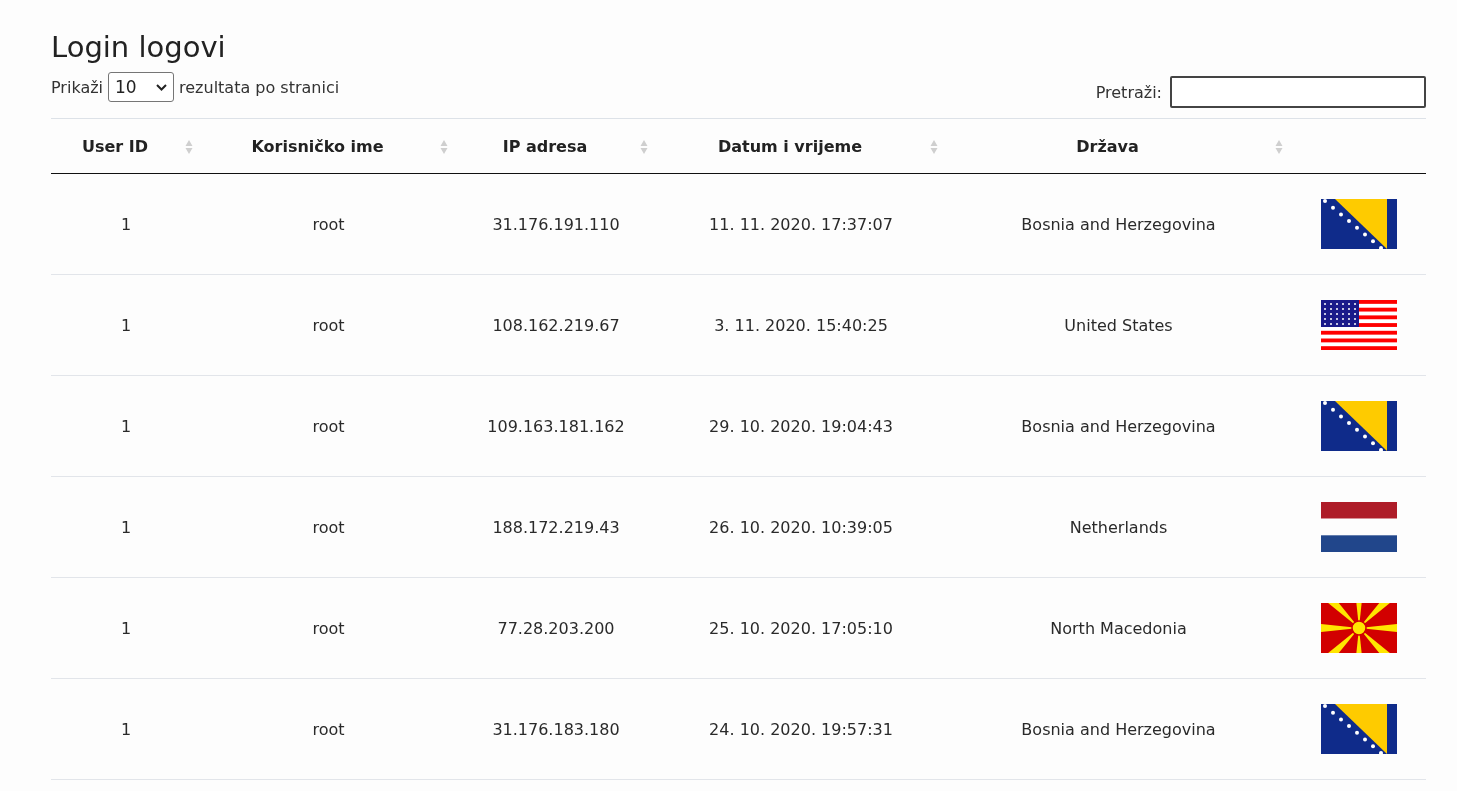  I want to click on table-cell: Netherlands, so click(1118, 527).